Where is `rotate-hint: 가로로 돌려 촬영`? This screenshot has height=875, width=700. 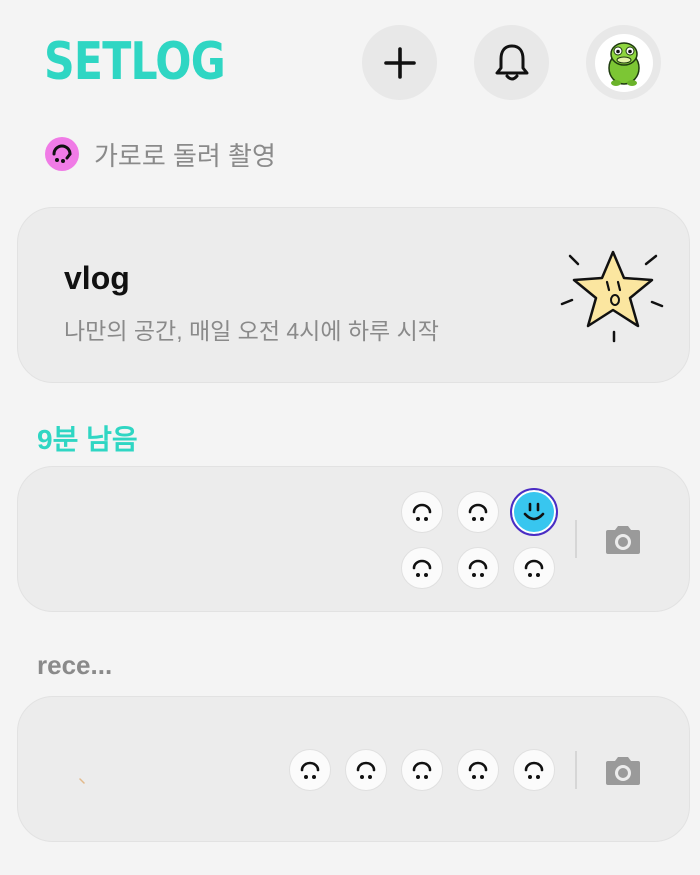
rotate-hint: 가로로 돌려 촬영 is located at coordinates (160, 154).